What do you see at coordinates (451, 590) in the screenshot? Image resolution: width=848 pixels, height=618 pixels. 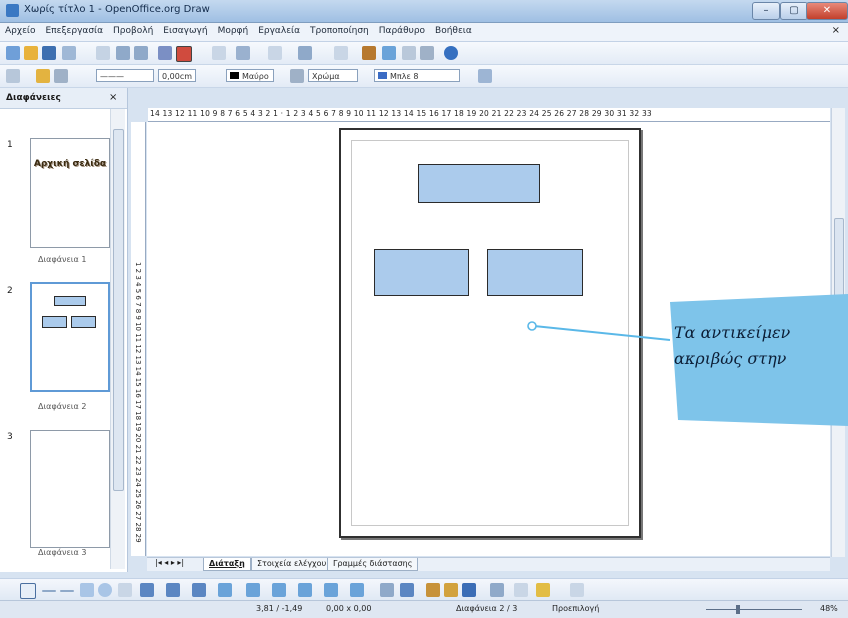 I see `from-file-icon` at bounding box center [451, 590].